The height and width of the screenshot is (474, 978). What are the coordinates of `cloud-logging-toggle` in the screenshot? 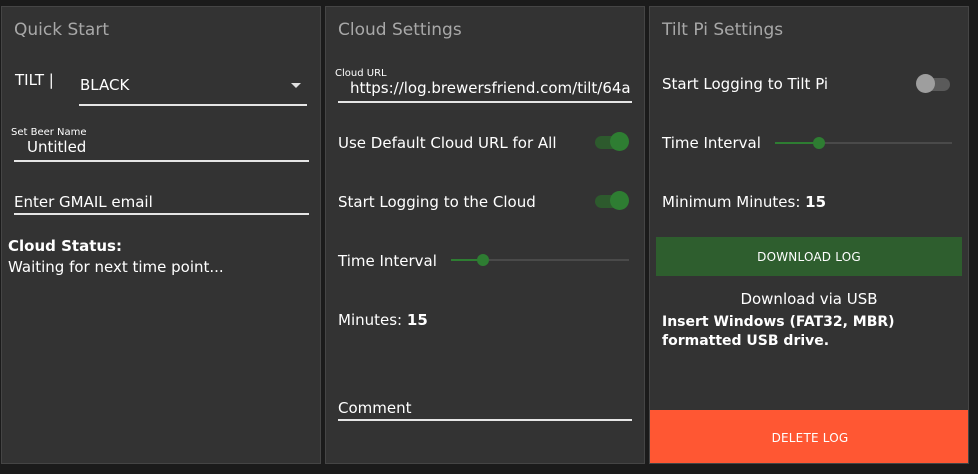 It's located at (611, 201).